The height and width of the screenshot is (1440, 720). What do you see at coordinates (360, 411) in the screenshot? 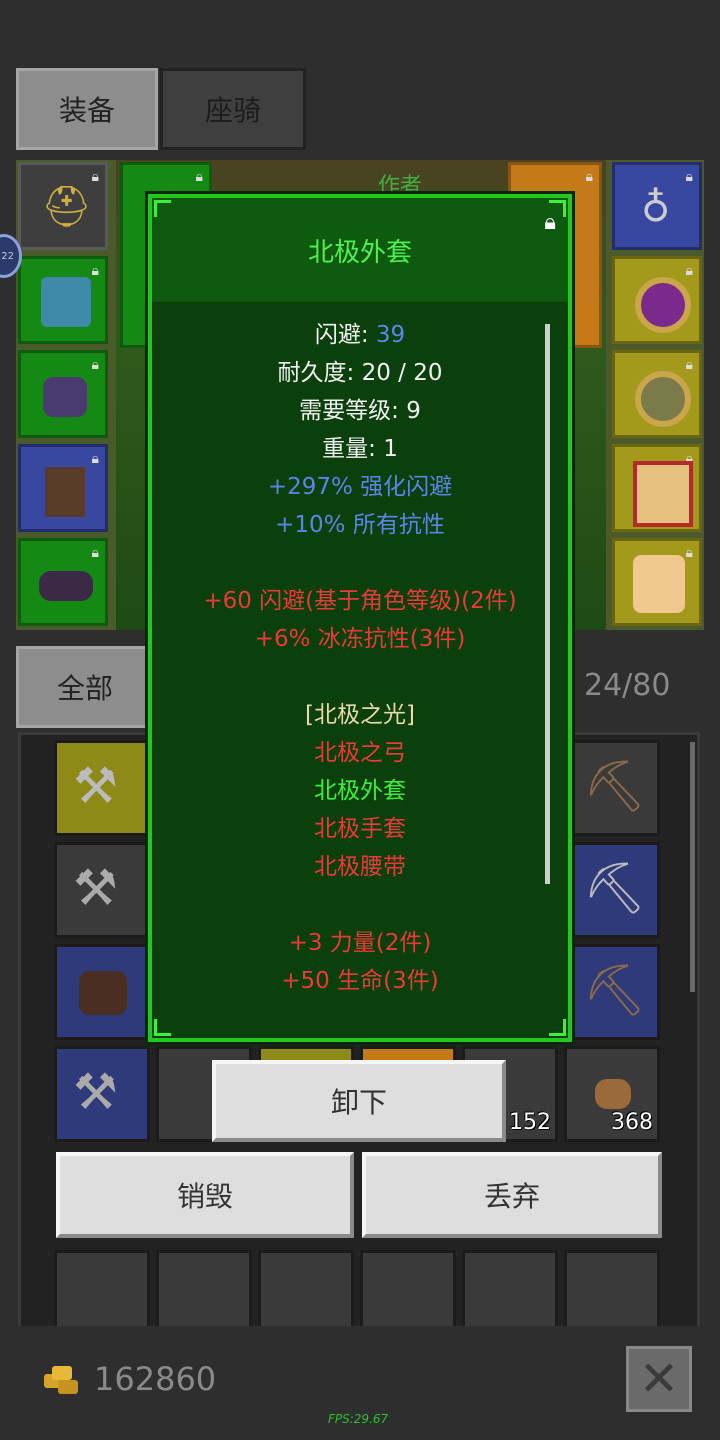
I see `stat-required-level: 需要等级: 9` at bounding box center [360, 411].